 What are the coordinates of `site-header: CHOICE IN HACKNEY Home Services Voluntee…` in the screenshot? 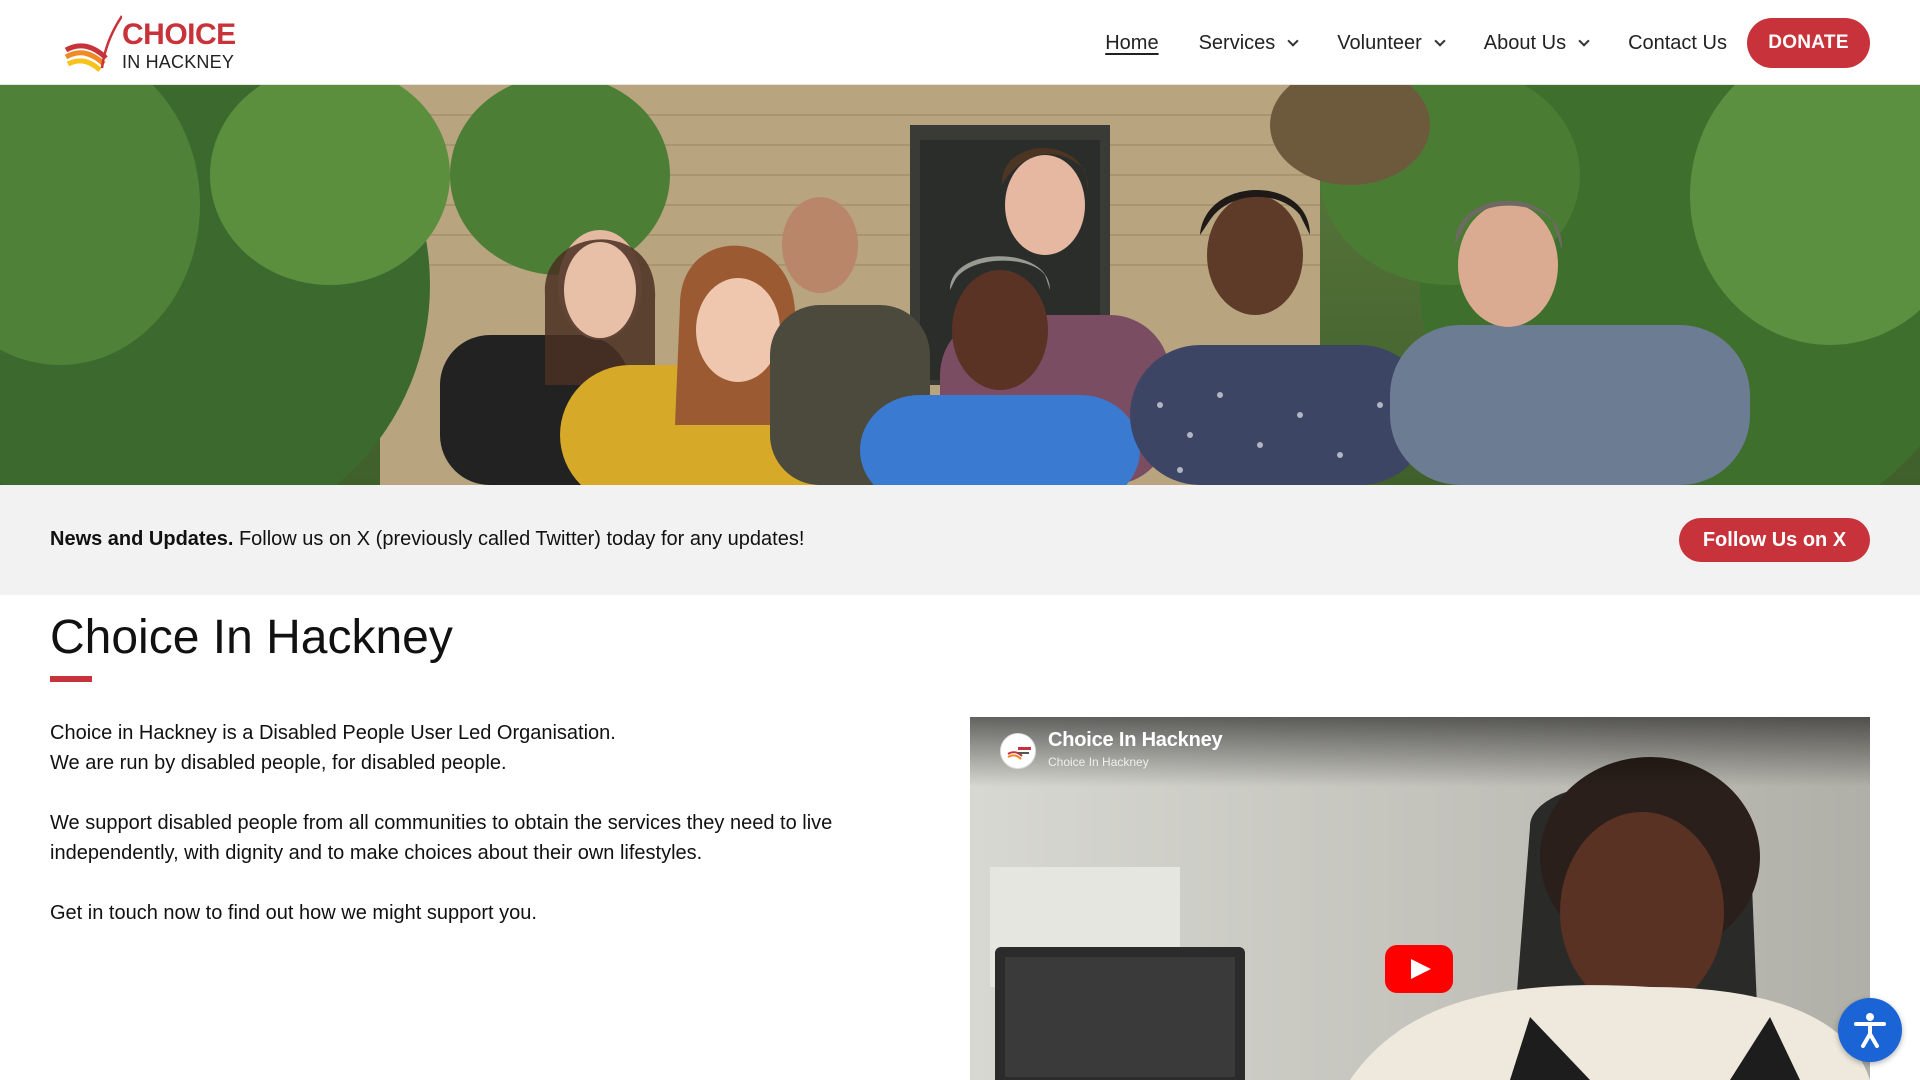 It's located at (960, 42).